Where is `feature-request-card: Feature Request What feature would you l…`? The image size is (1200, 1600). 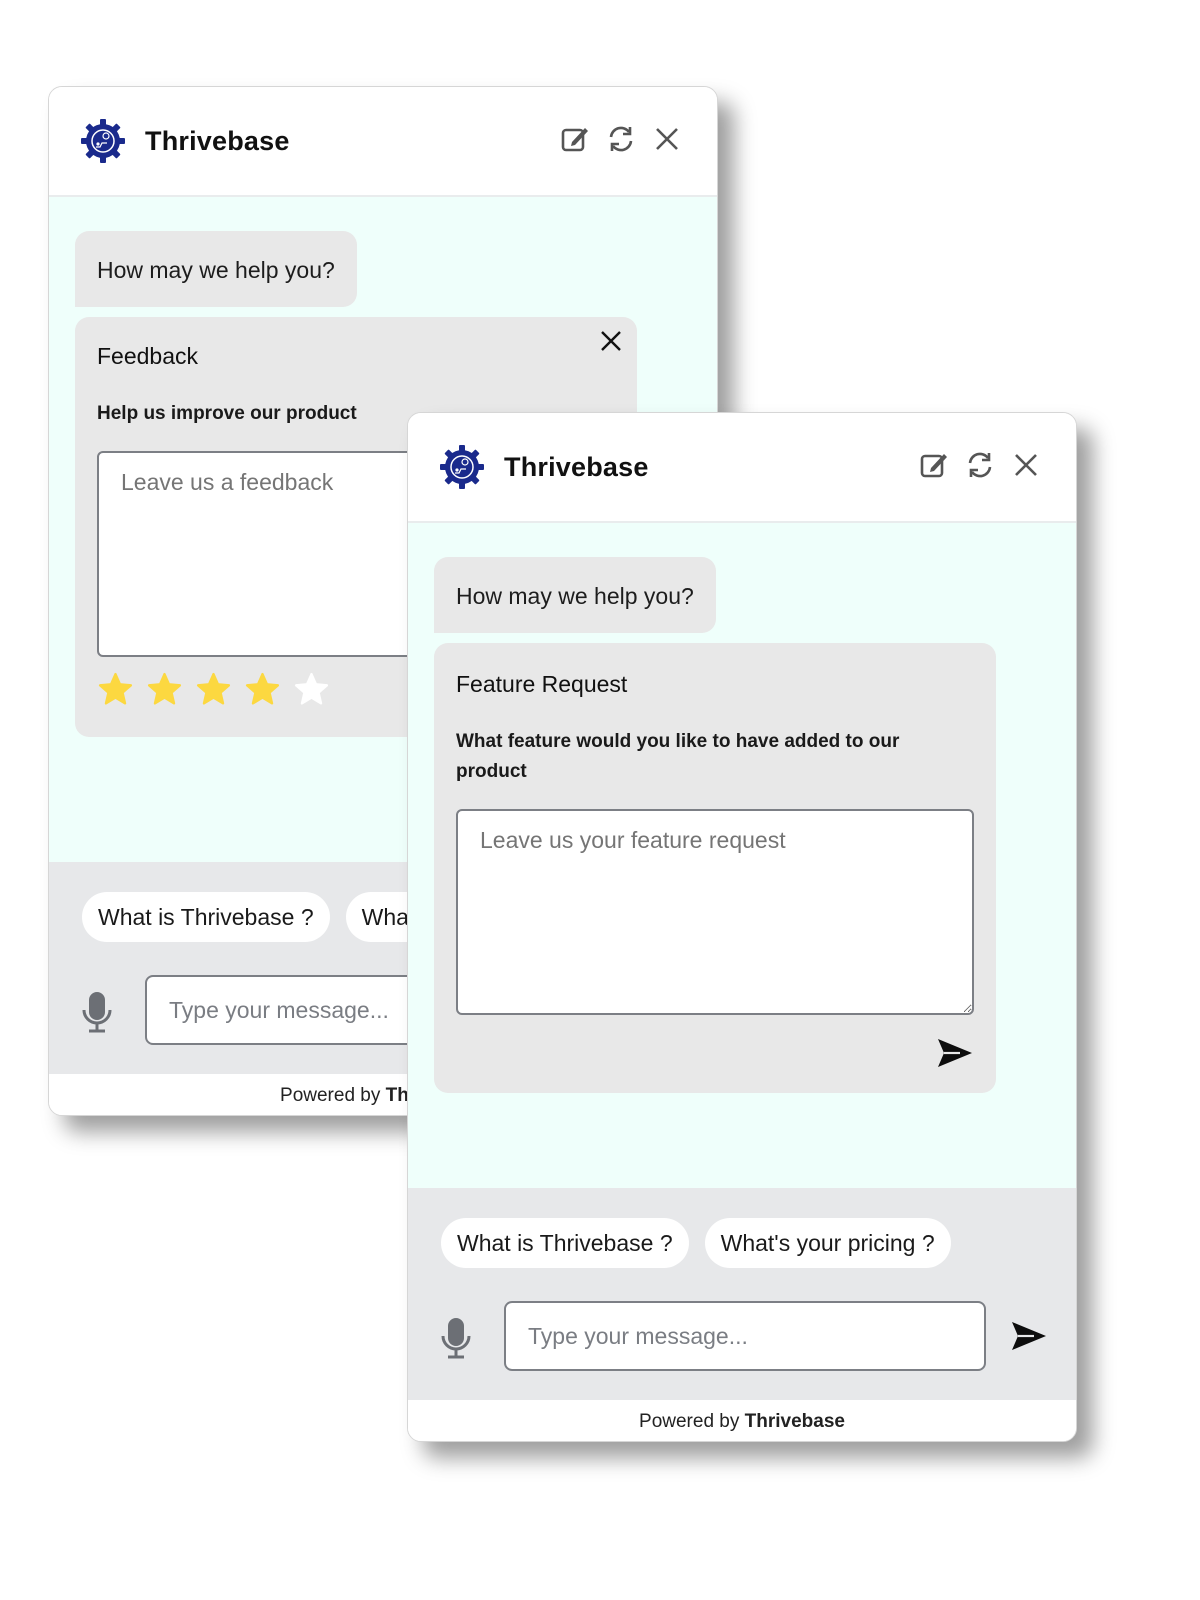
feature-request-card: Feature Request What feature would you l… is located at coordinates (715, 868).